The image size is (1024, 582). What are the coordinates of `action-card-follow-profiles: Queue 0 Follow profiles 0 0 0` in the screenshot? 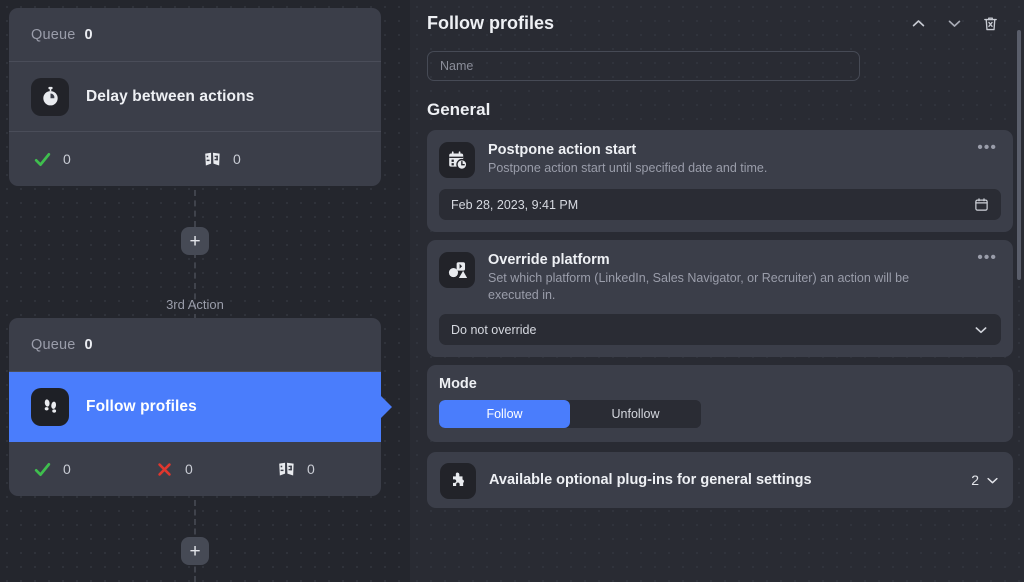 It's located at (195, 407).